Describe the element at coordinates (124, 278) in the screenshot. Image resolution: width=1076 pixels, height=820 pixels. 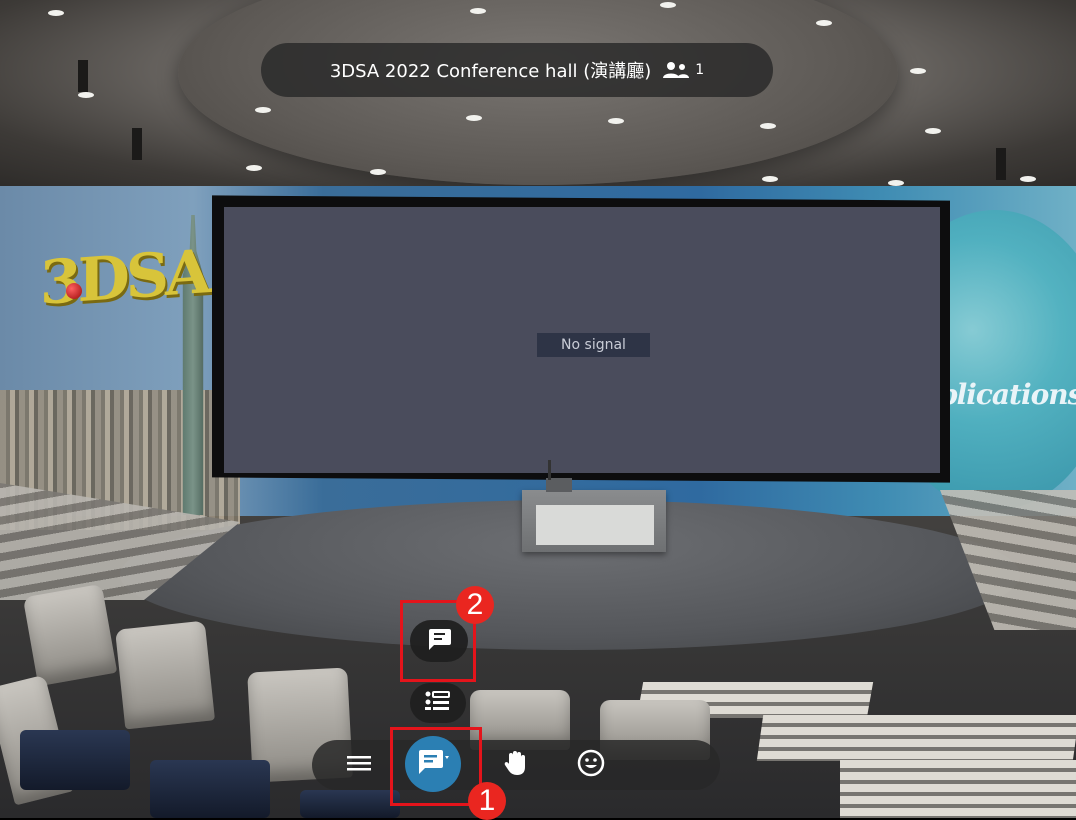
I see `3dsa-logo: 3DSA` at that location.